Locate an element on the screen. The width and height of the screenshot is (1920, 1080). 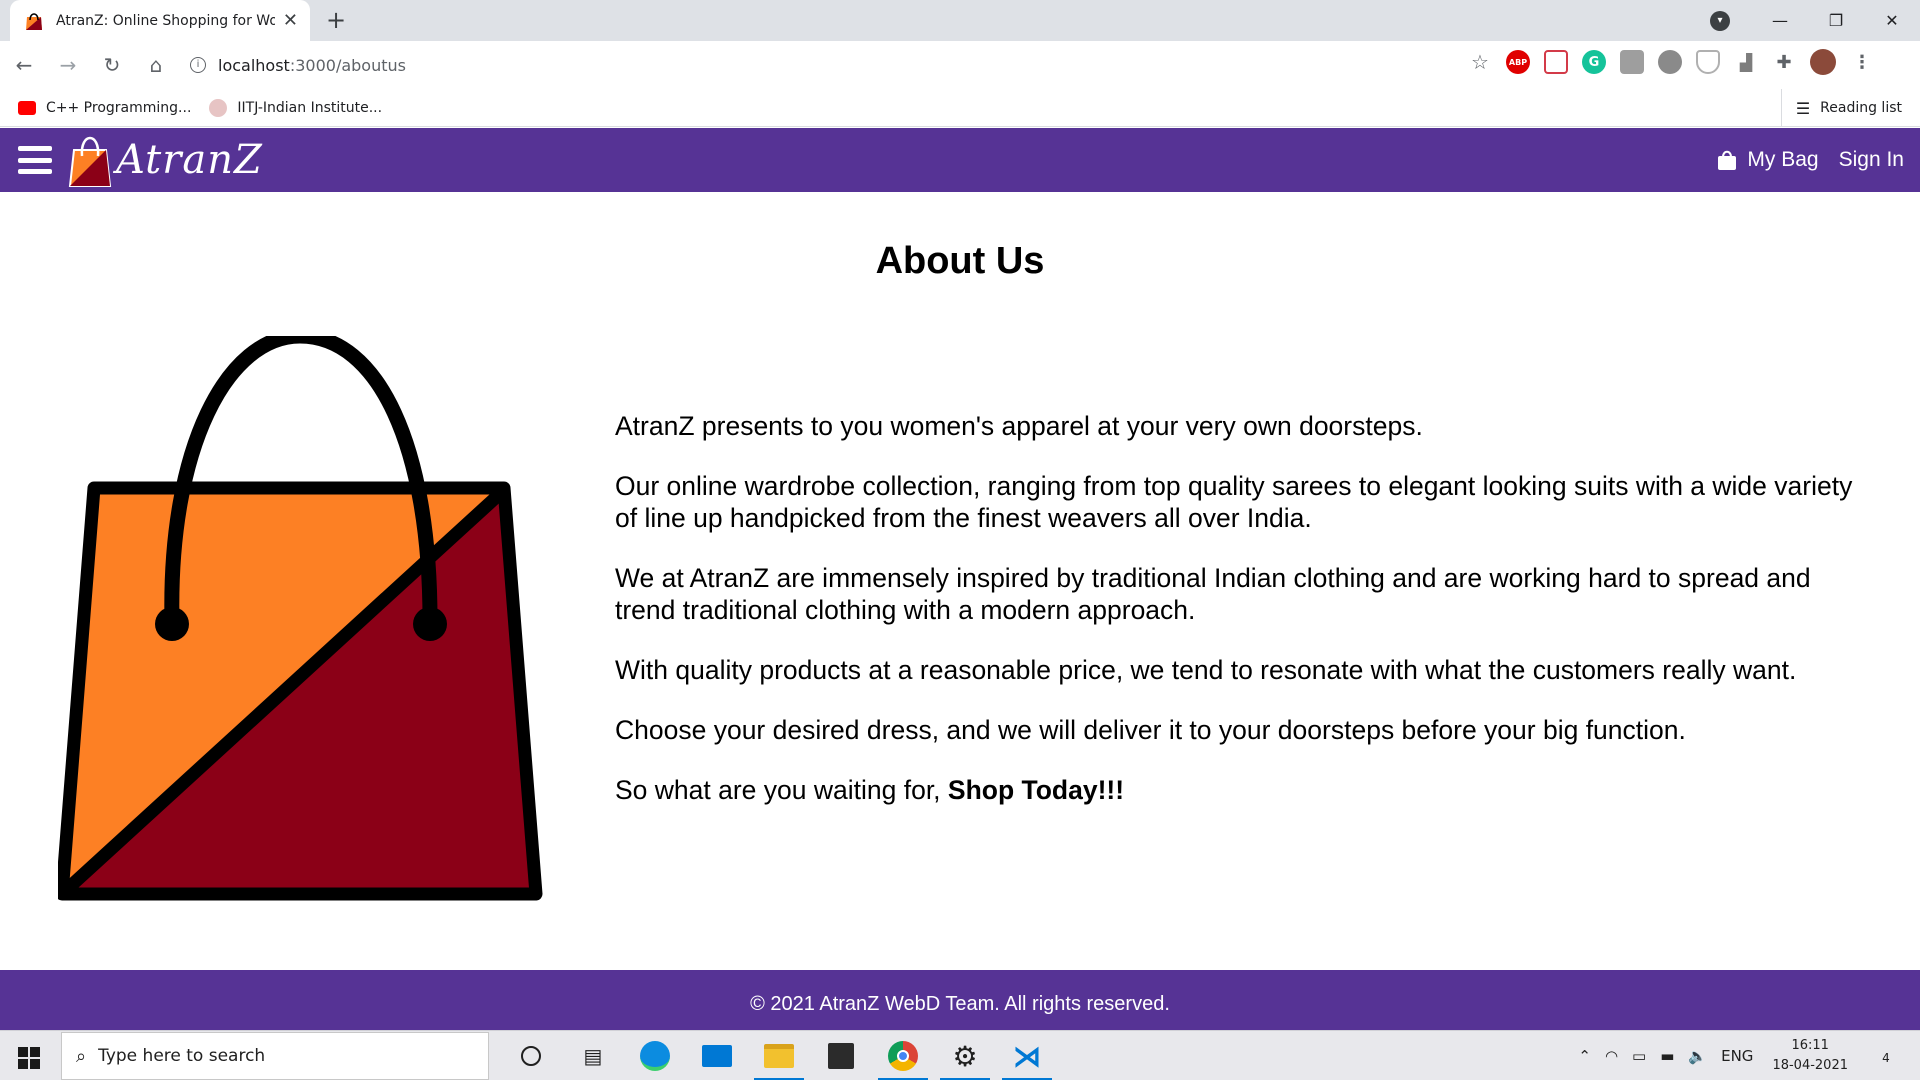
notification-count: 4 is located at coordinates (1886, 1057).